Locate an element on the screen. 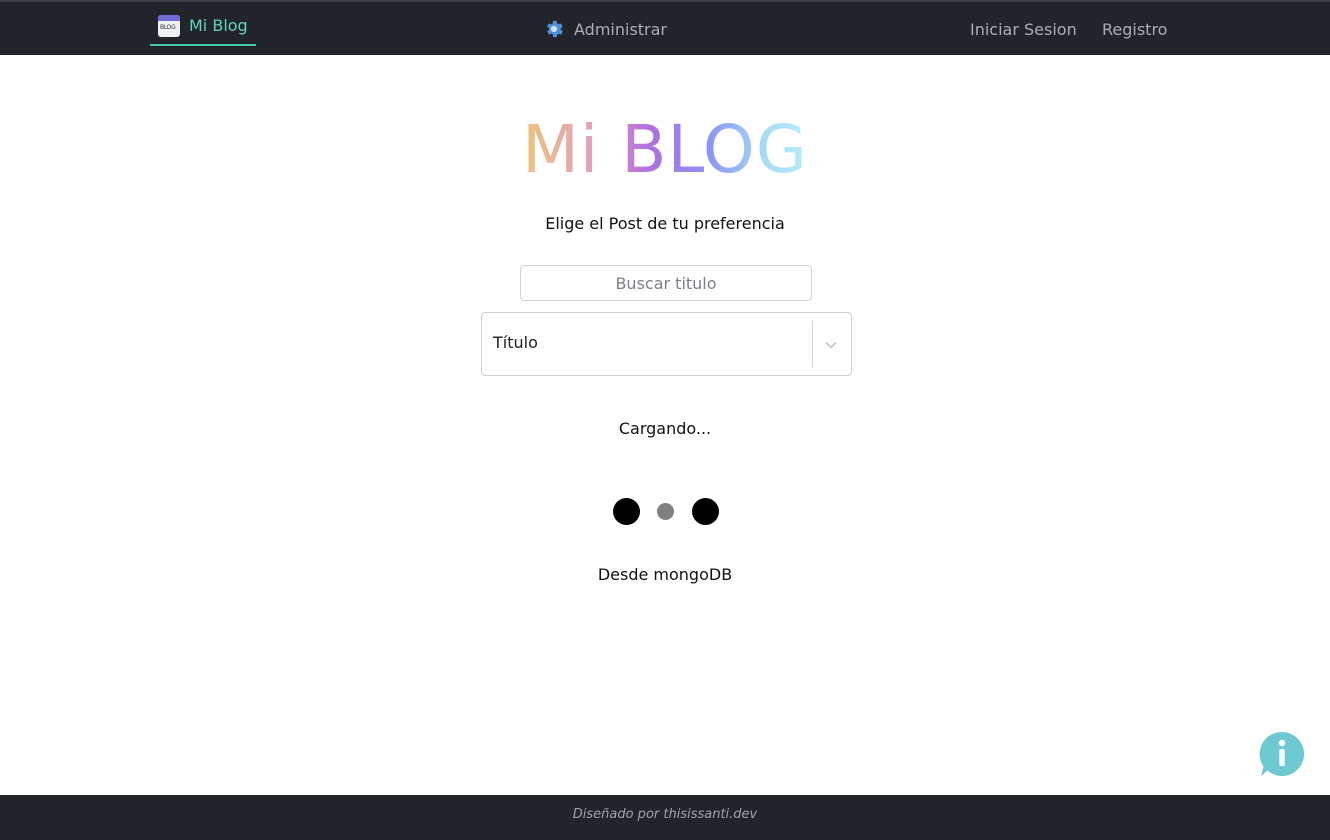 This screenshot has width=1330, height=840. hero: Mi BLOG is located at coordinates (665, 150).